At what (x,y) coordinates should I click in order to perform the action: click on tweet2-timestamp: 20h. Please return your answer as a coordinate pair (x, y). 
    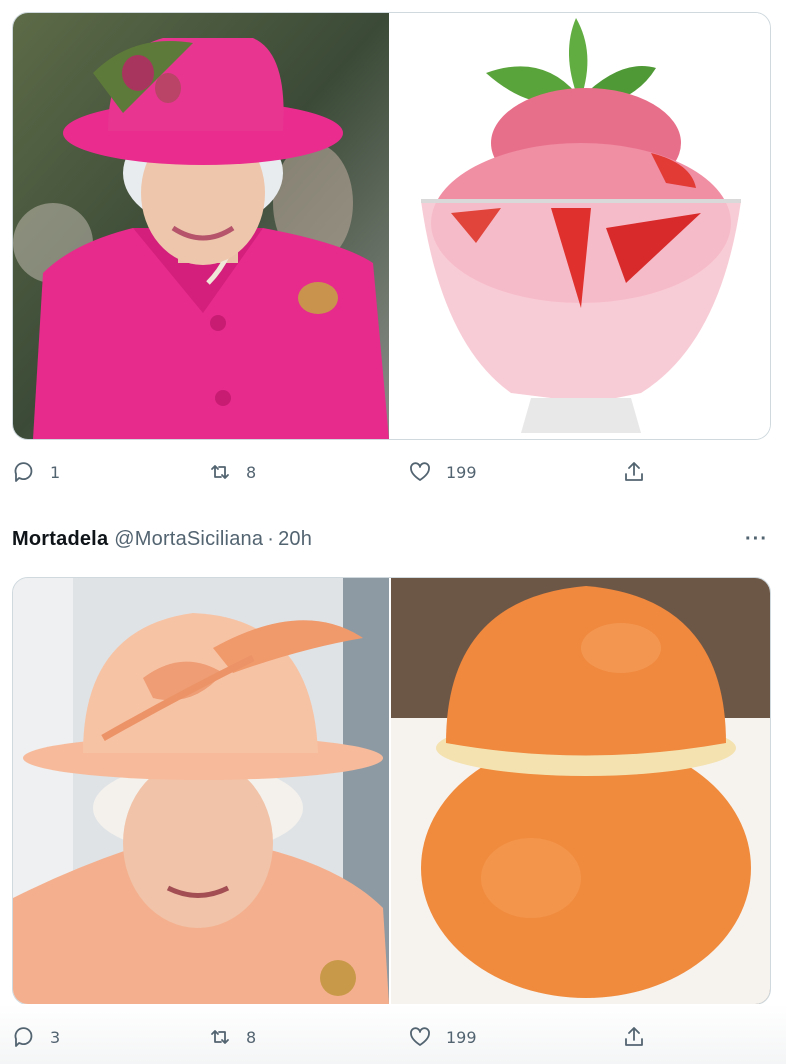
    Looking at the image, I should click on (295, 539).